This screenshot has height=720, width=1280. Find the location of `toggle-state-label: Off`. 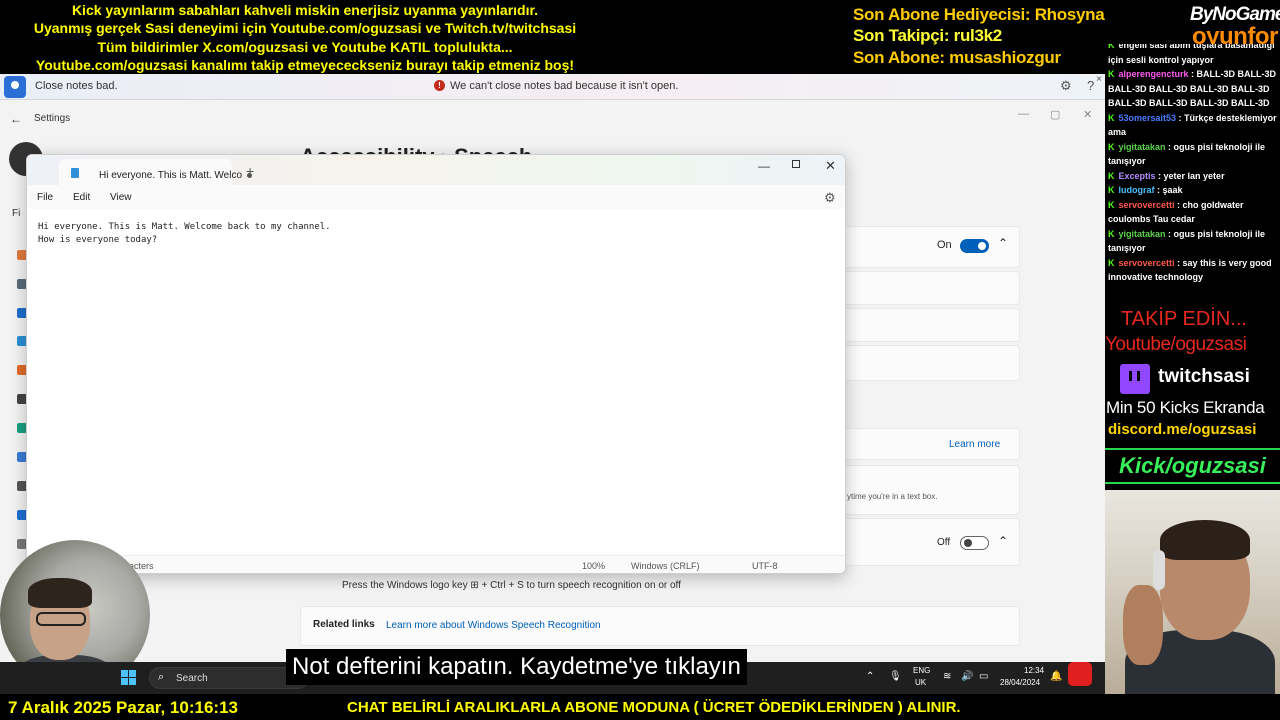

toggle-state-label: Off is located at coordinates (944, 542).